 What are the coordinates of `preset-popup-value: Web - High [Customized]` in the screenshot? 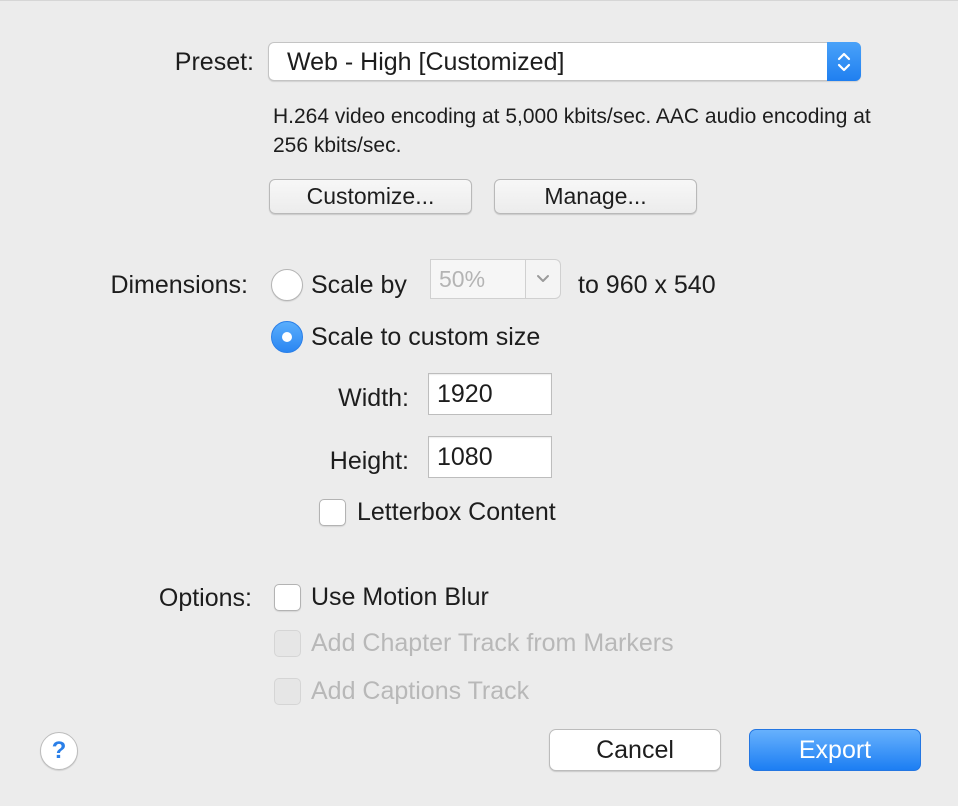 It's located at (426, 62).